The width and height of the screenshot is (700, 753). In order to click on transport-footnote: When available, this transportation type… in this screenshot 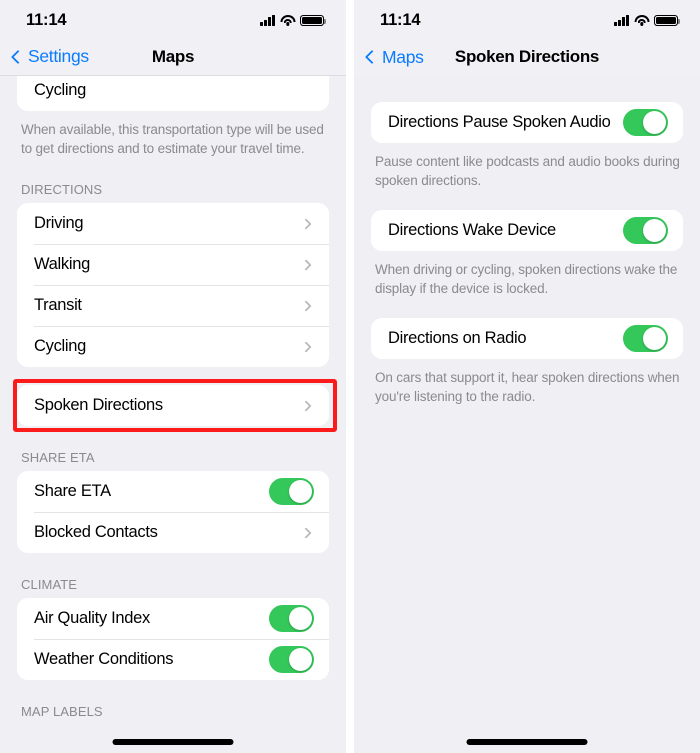, I will do `click(172, 139)`.